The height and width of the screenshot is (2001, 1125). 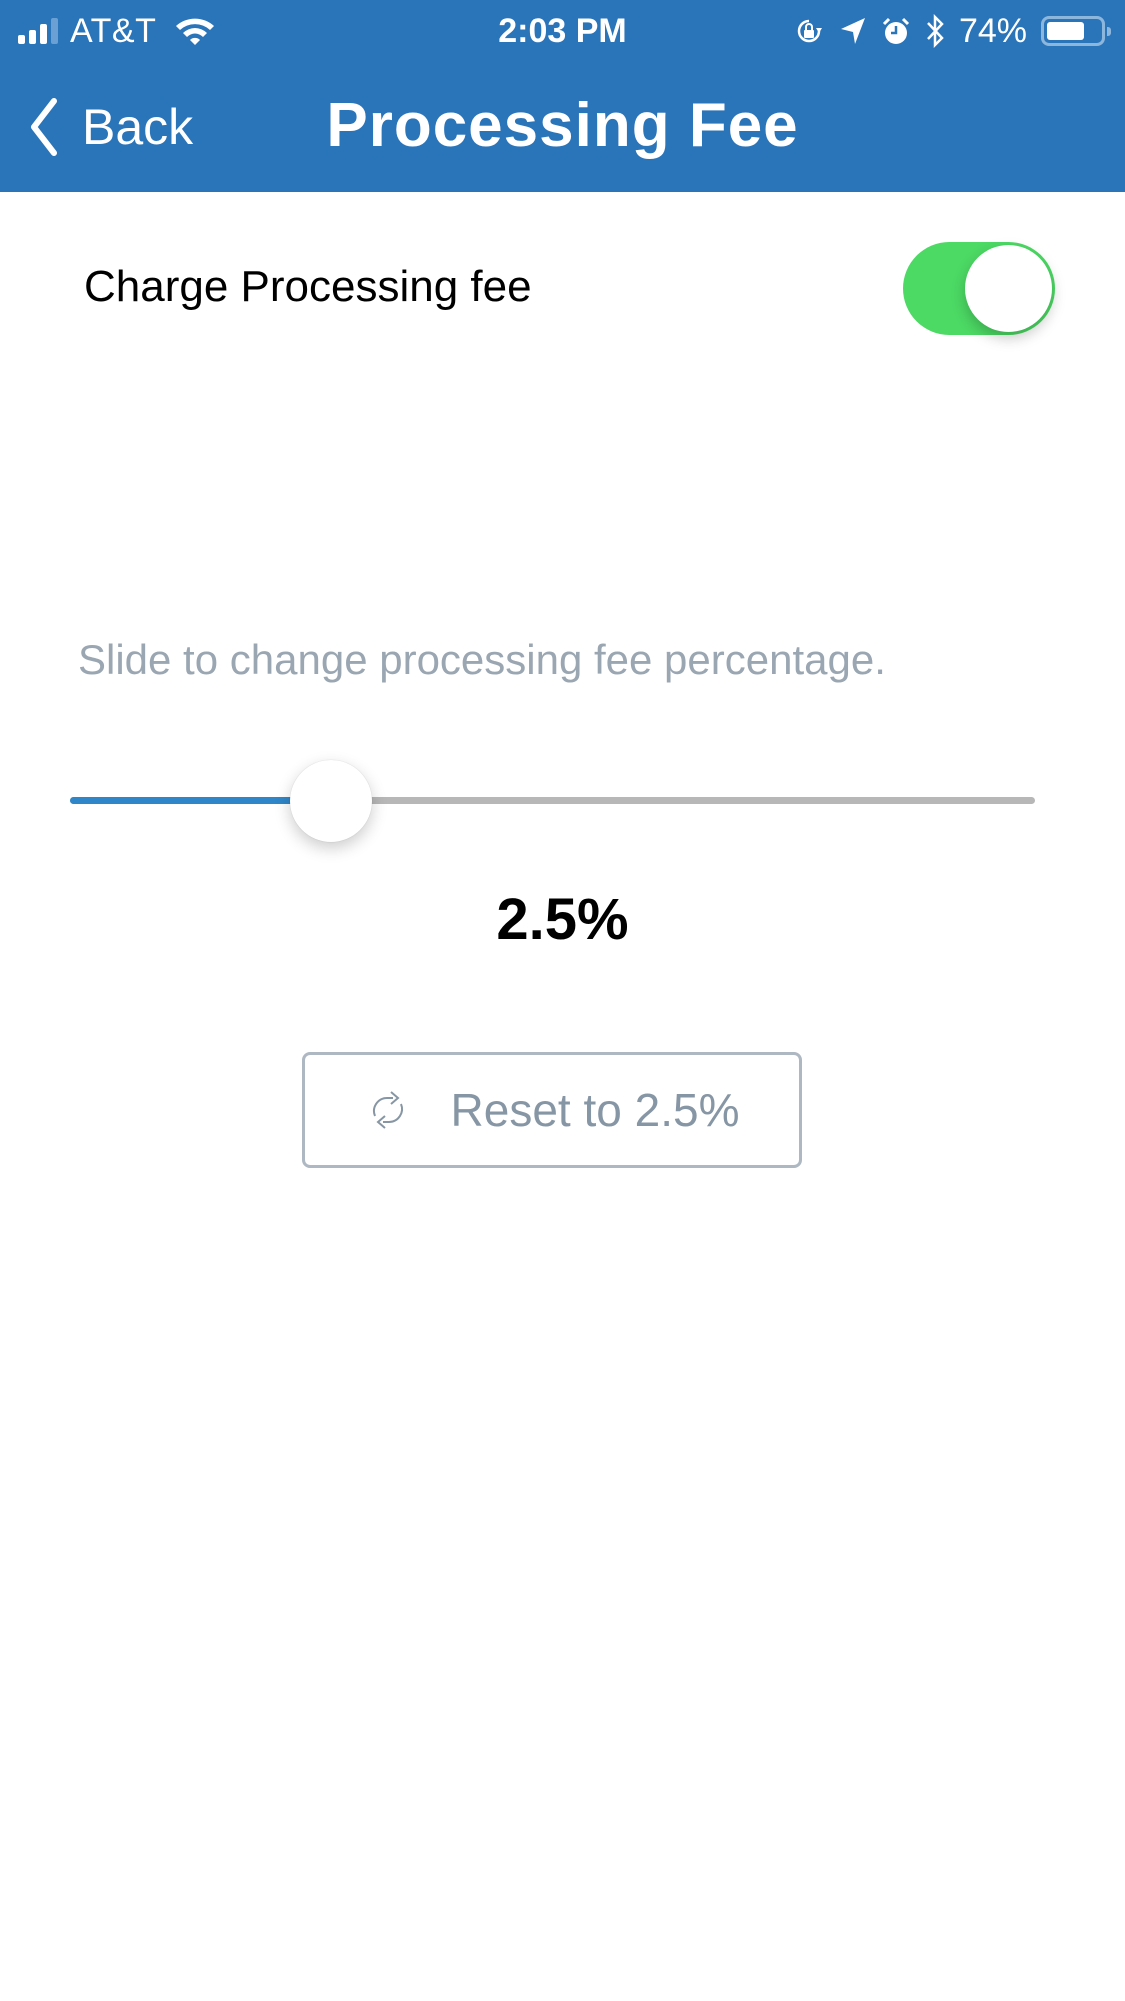 I want to click on charge-fee-toggle, so click(x=979, y=288).